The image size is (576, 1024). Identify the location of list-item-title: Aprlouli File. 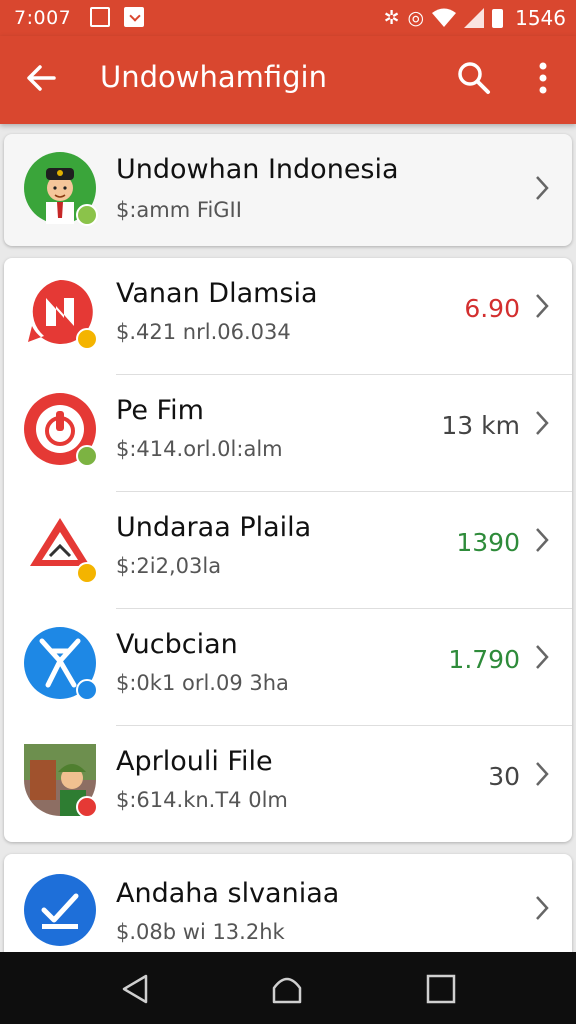
(194, 761).